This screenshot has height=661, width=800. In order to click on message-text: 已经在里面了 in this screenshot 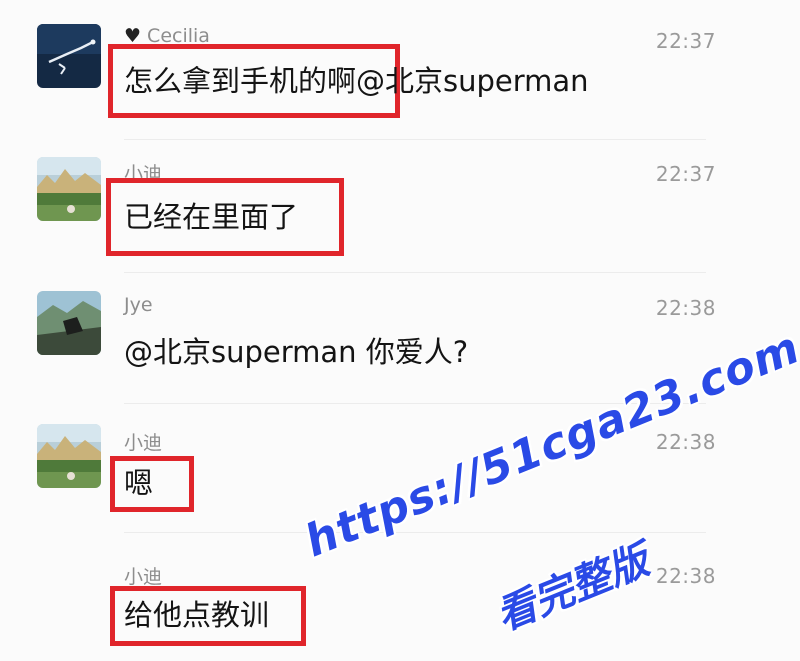, I will do `click(211, 217)`.